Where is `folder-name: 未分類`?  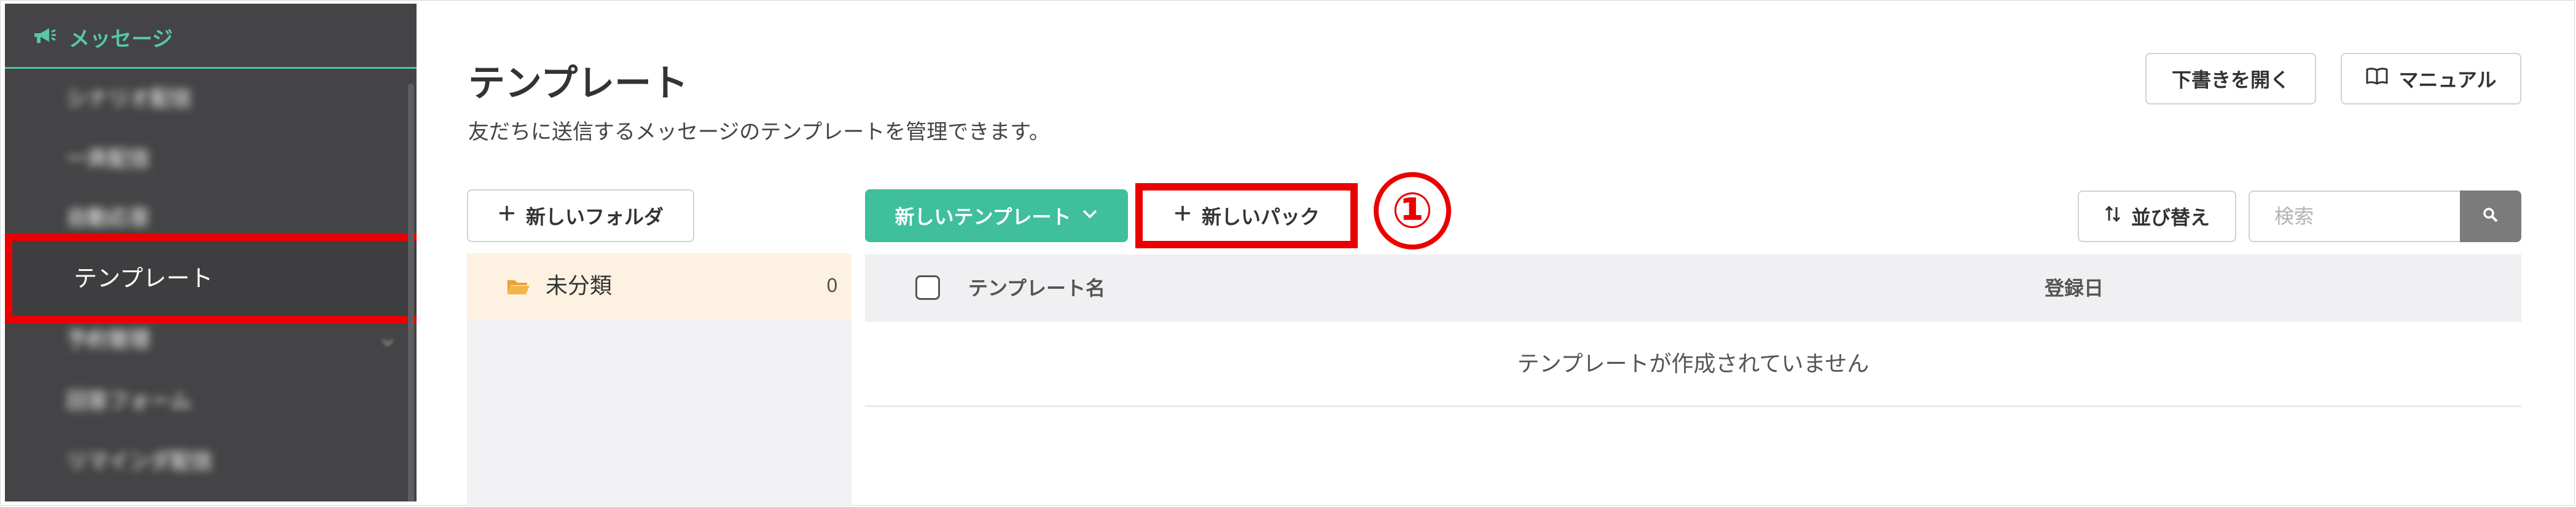 folder-name: 未分類 is located at coordinates (579, 286).